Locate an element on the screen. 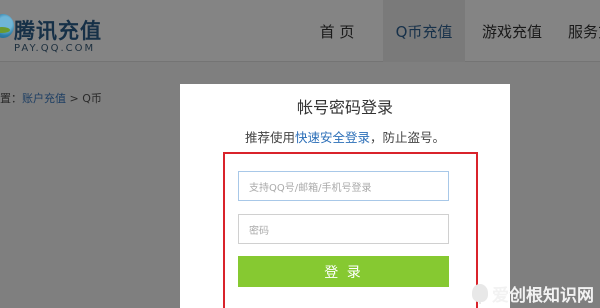 The height and width of the screenshot is (308, 600). nav-home: 首 页 is located at coordinates (337, 31).